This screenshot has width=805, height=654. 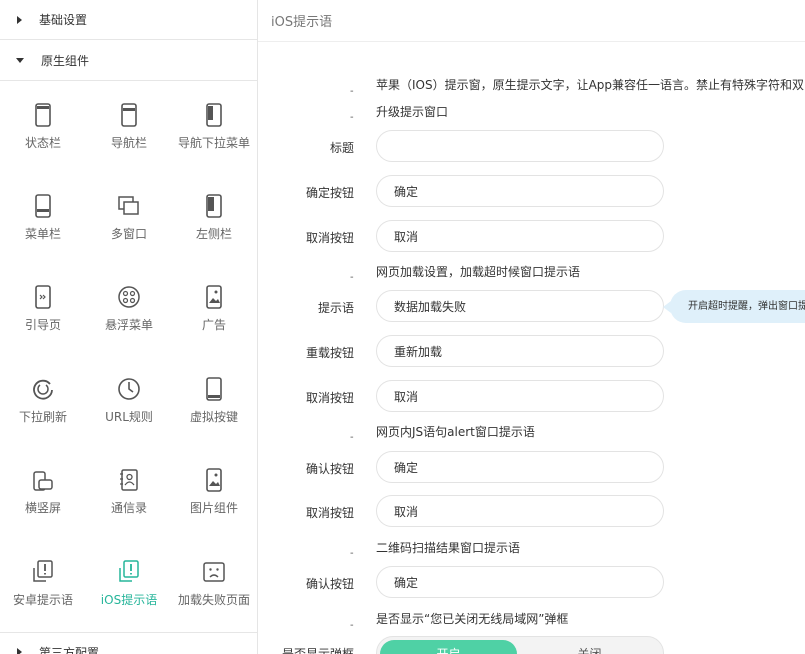 I want to click on sad-face-icon, so click(x=214, y=572).